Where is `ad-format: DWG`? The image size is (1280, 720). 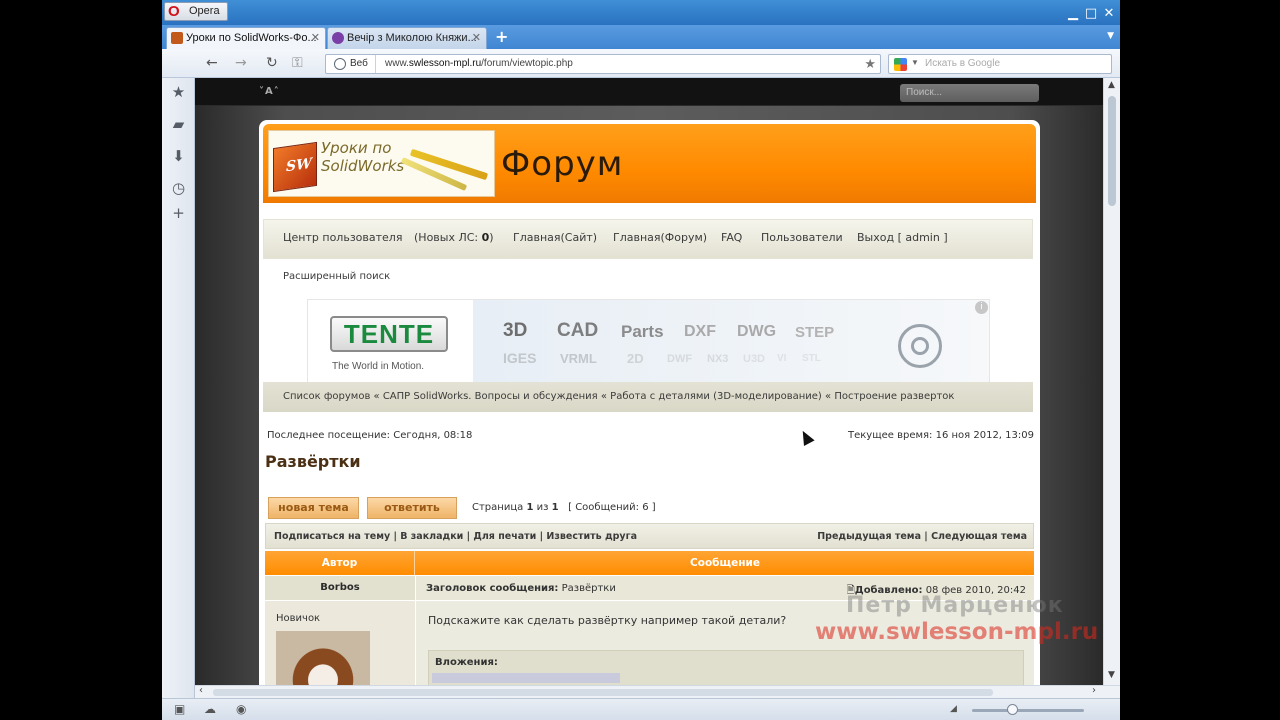 ad-format: DWG is located at coordinates (757, 331).